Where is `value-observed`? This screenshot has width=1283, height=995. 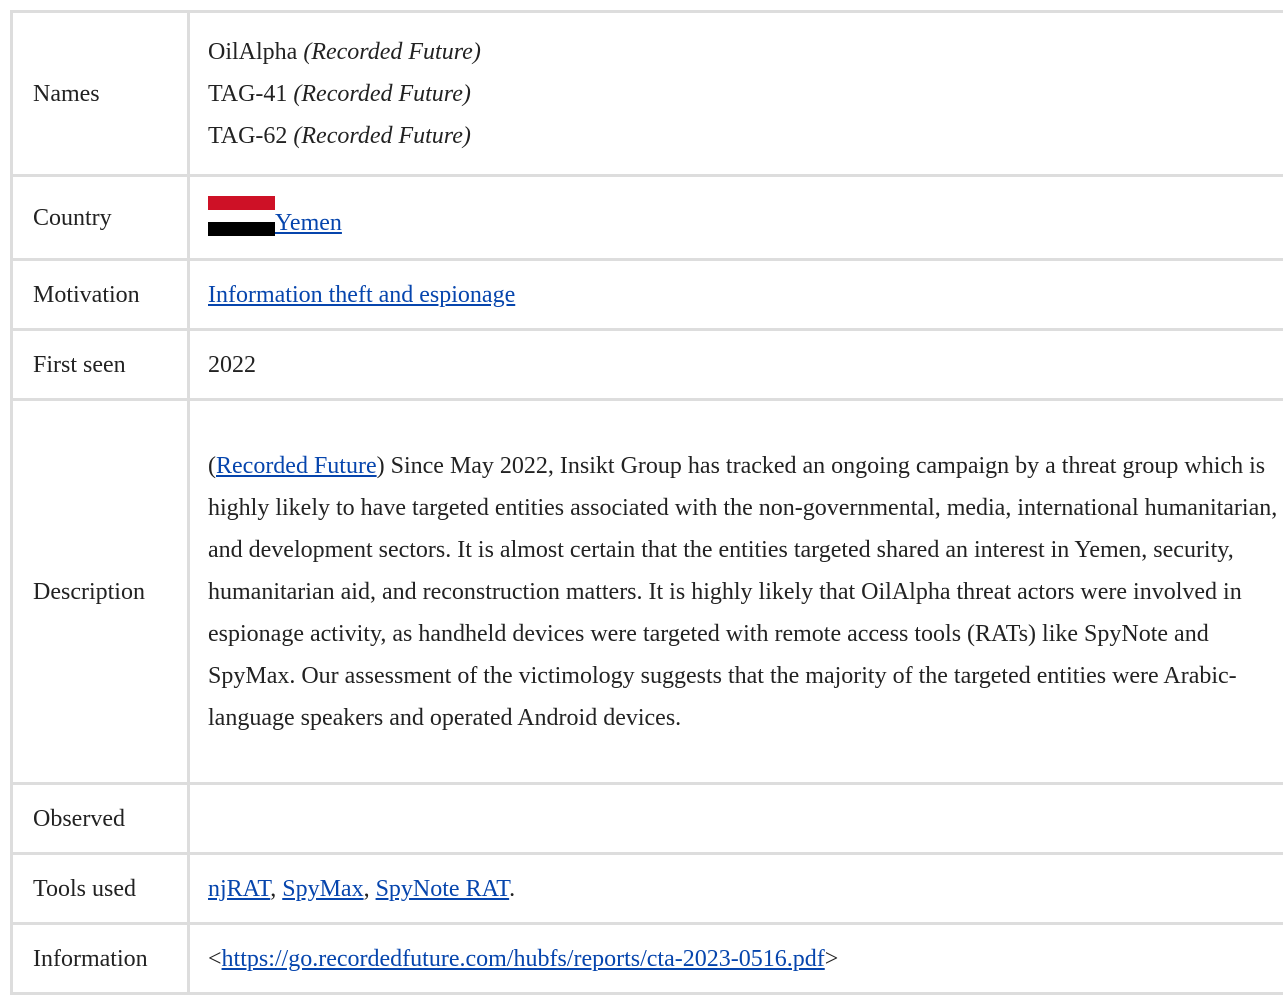 value-observed is located at coordinates (736, 819).